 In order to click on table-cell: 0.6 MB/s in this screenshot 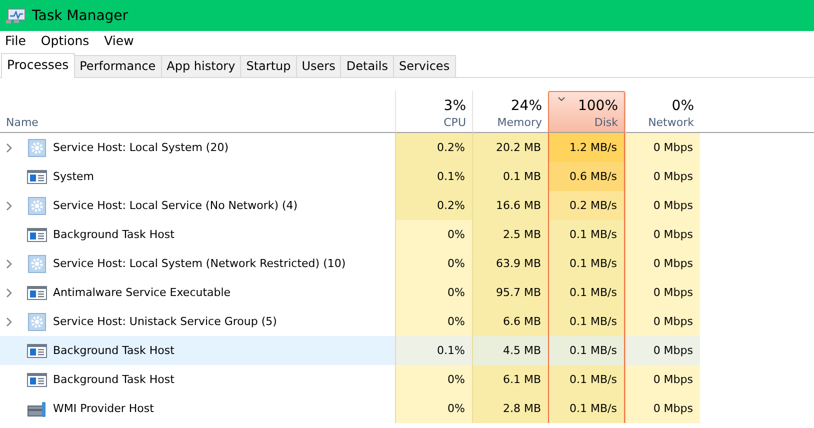, I will do `click(586, 176)`.